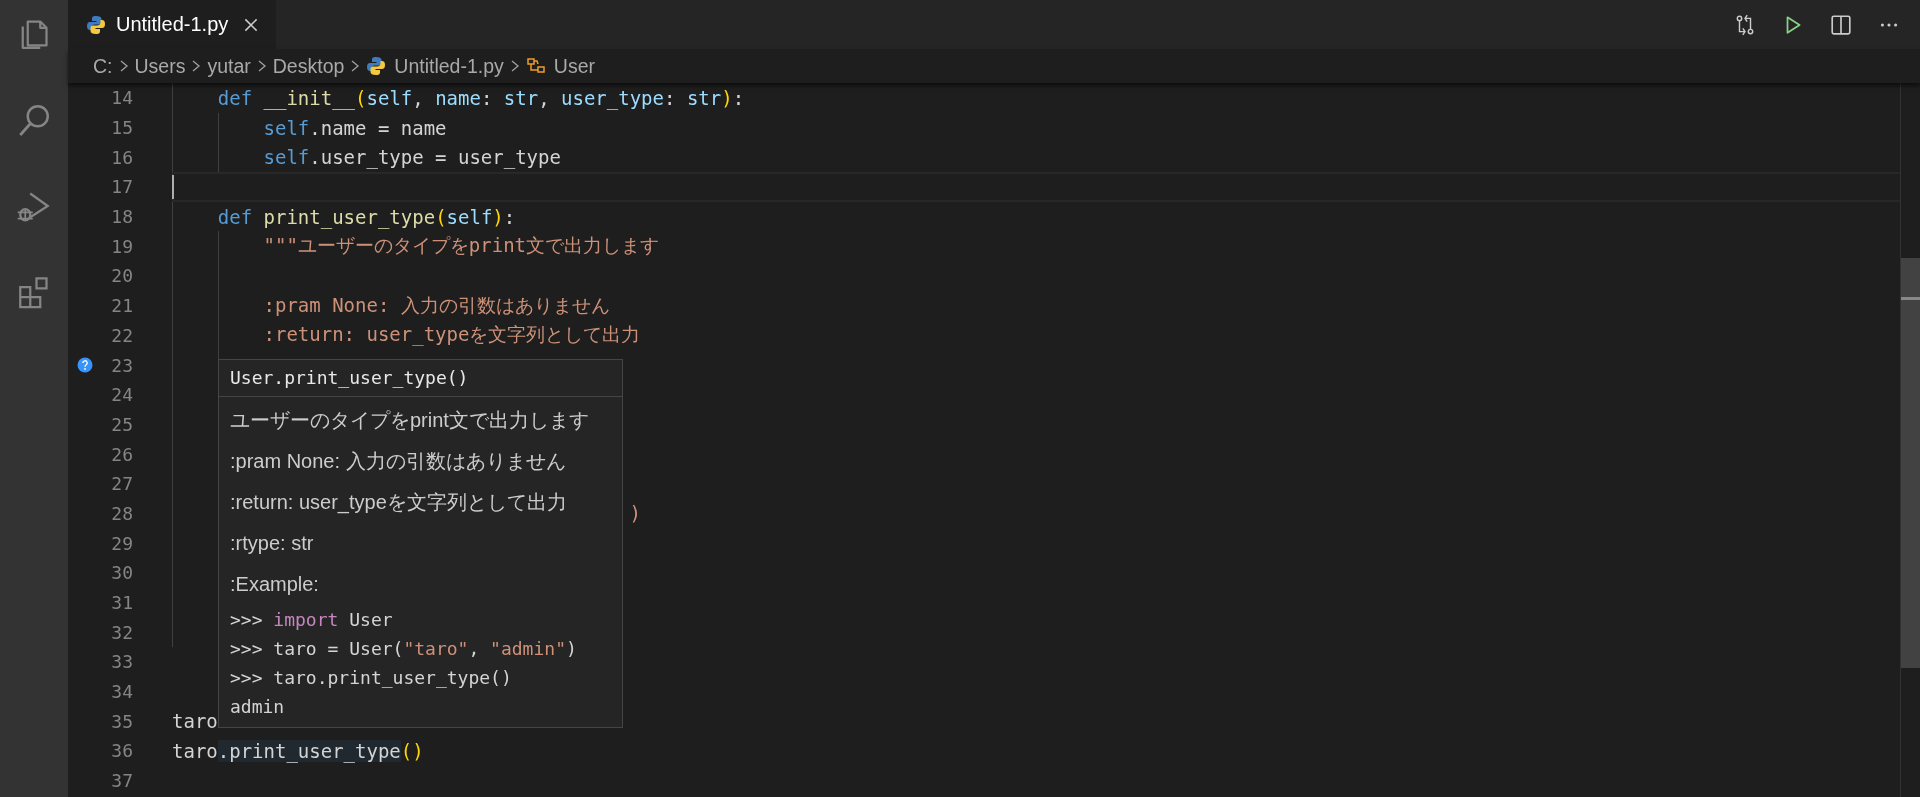 The width and height of the screenshot is (1920, 797). What do you see at coordinates (1910, 440) in the screenshot?
I see `scrollbar` at bounding box center [1910, 440].